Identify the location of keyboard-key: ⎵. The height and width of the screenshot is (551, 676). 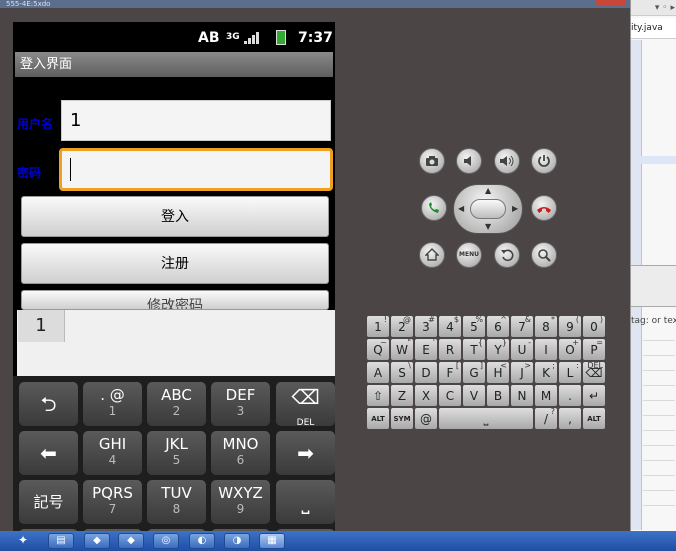
(486, 418).